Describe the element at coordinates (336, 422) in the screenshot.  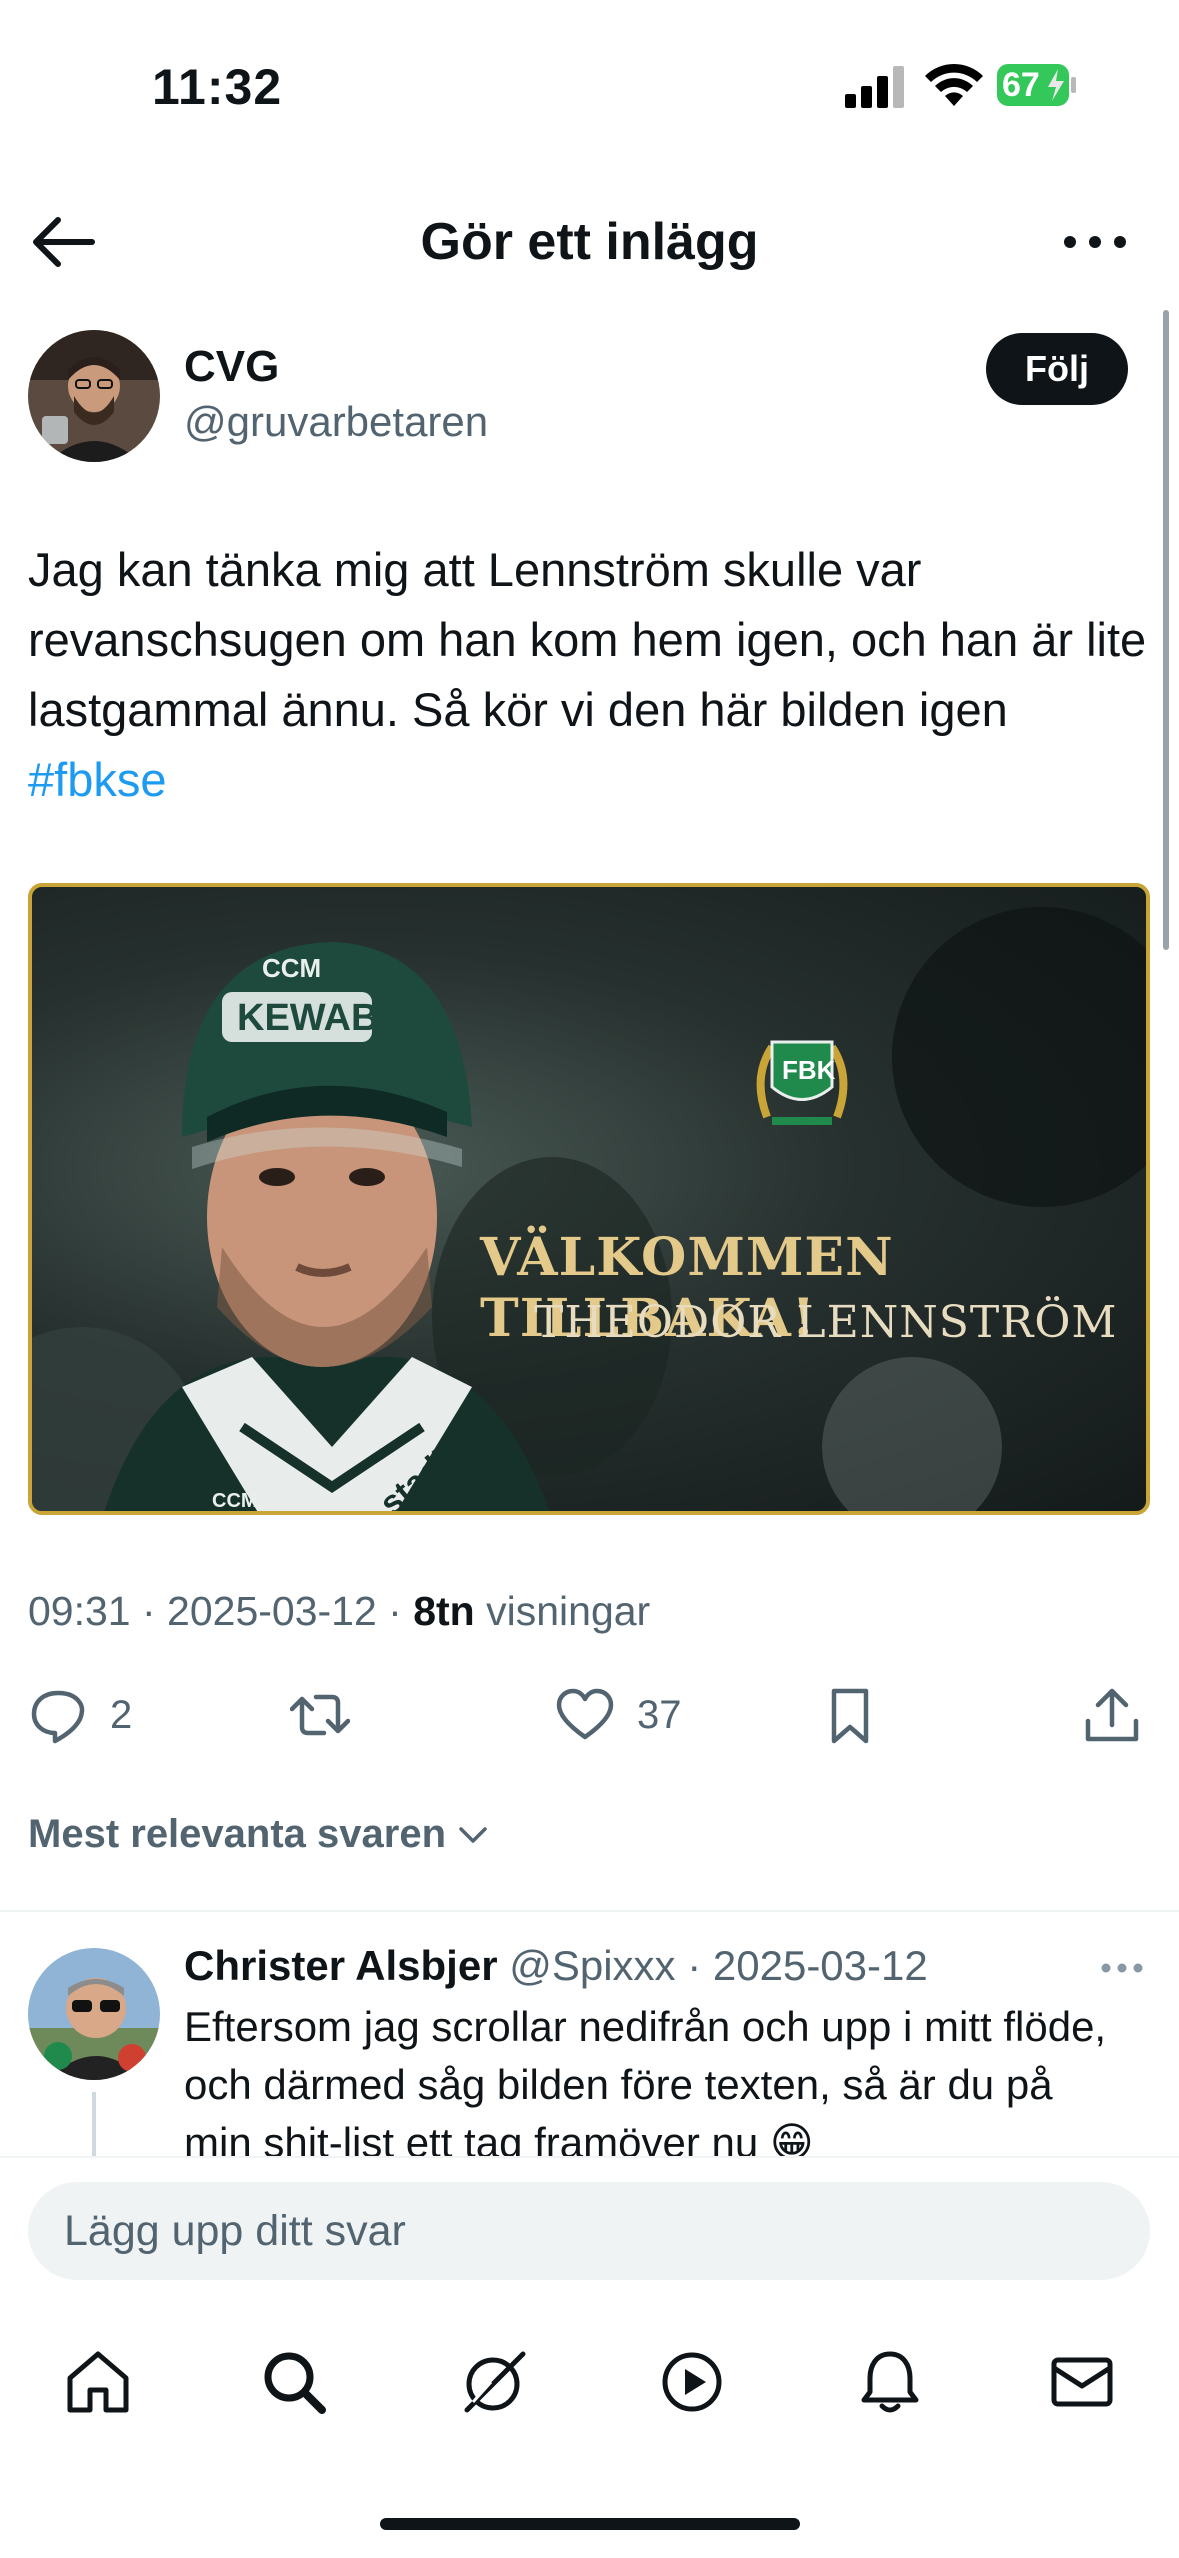
I see `author-handle: @gruvarbetaren` at that location.